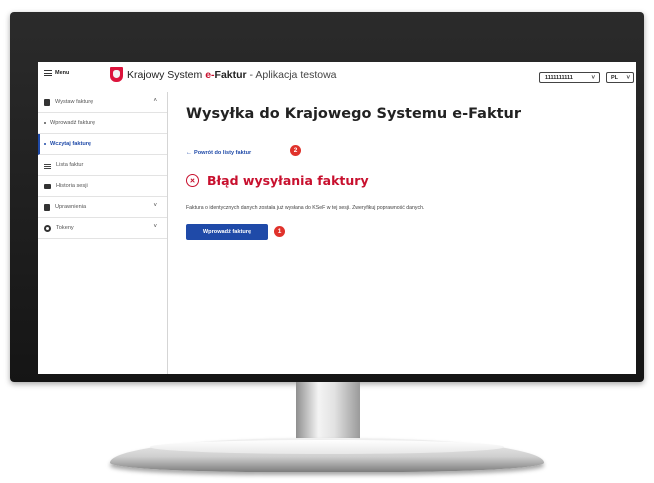  Describe the element at coordinates (288, 180) in the screenshot. I see `error-title: Błąd wysyłania faktury` at that location.